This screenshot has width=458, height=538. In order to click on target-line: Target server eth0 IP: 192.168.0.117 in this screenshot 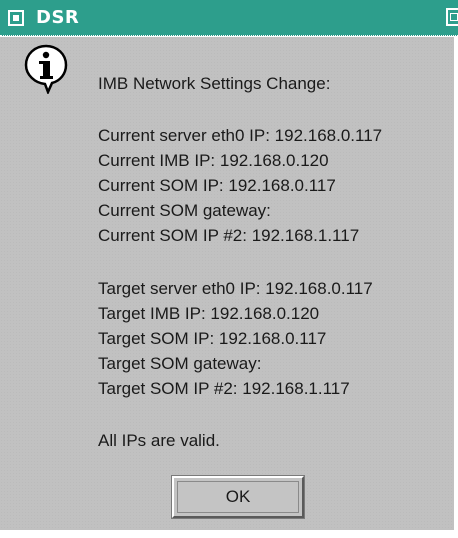, I will do `click(235, 288)`.